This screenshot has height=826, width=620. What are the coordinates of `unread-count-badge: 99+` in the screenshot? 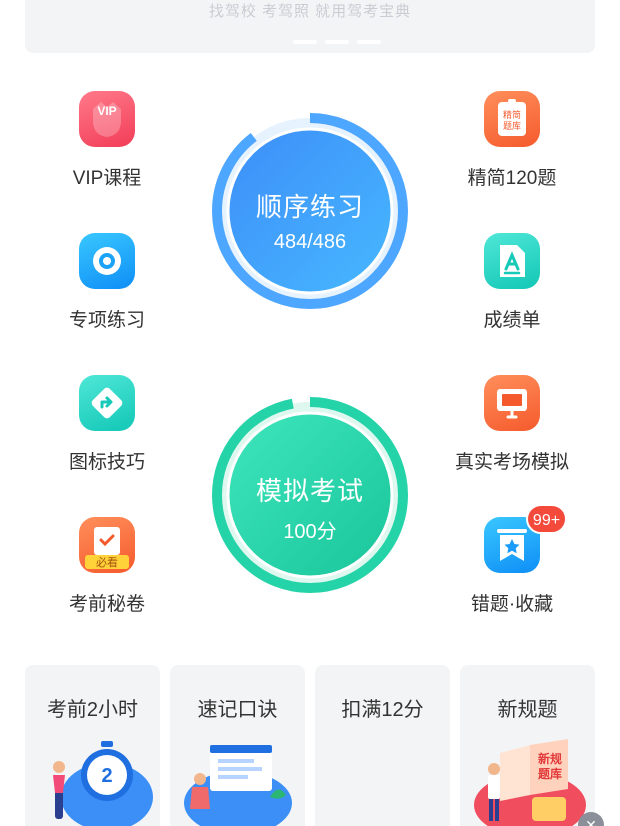 It's located at (546, 519).